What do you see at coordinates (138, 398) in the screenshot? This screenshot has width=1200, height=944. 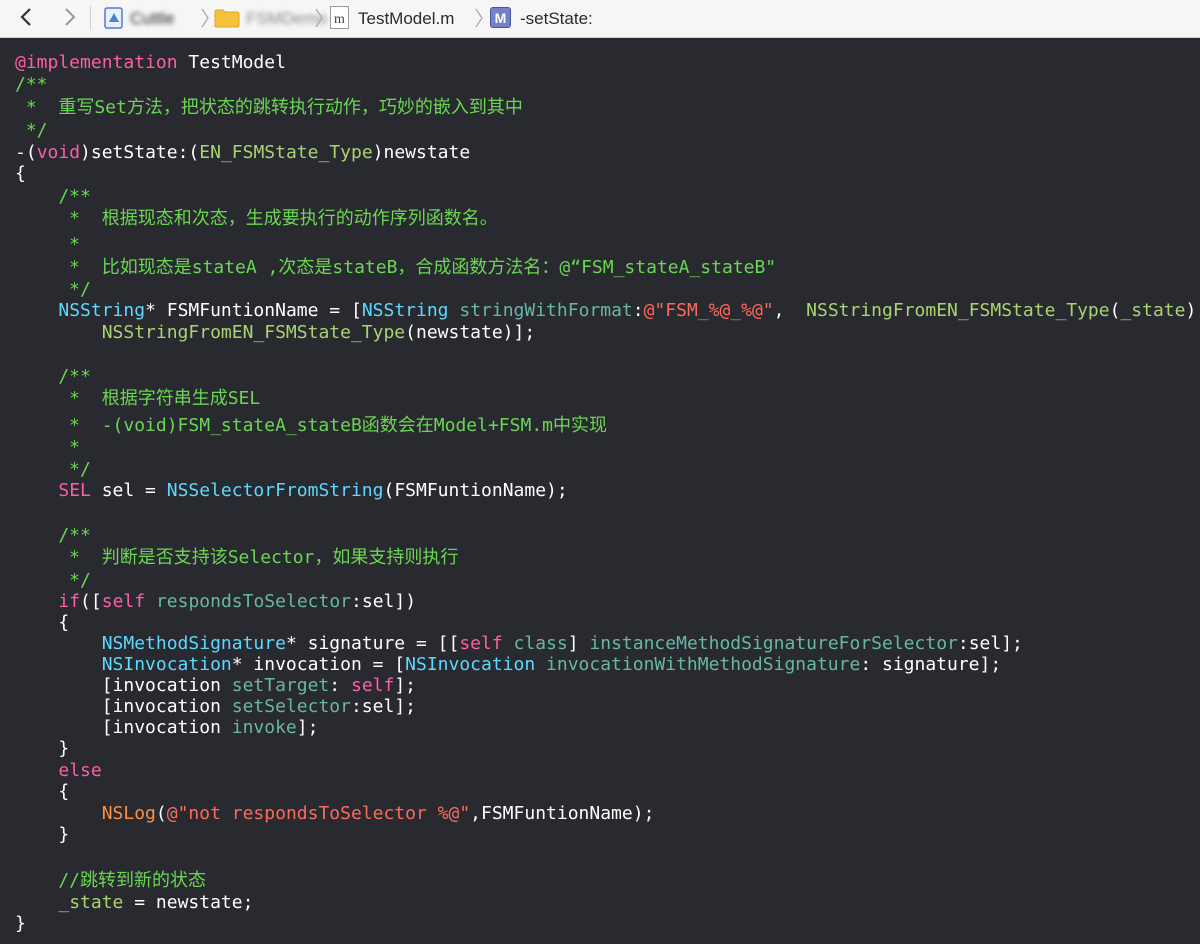 I see `code-line: * 根据字符串生成SEL` at bounding box center [138, 398].